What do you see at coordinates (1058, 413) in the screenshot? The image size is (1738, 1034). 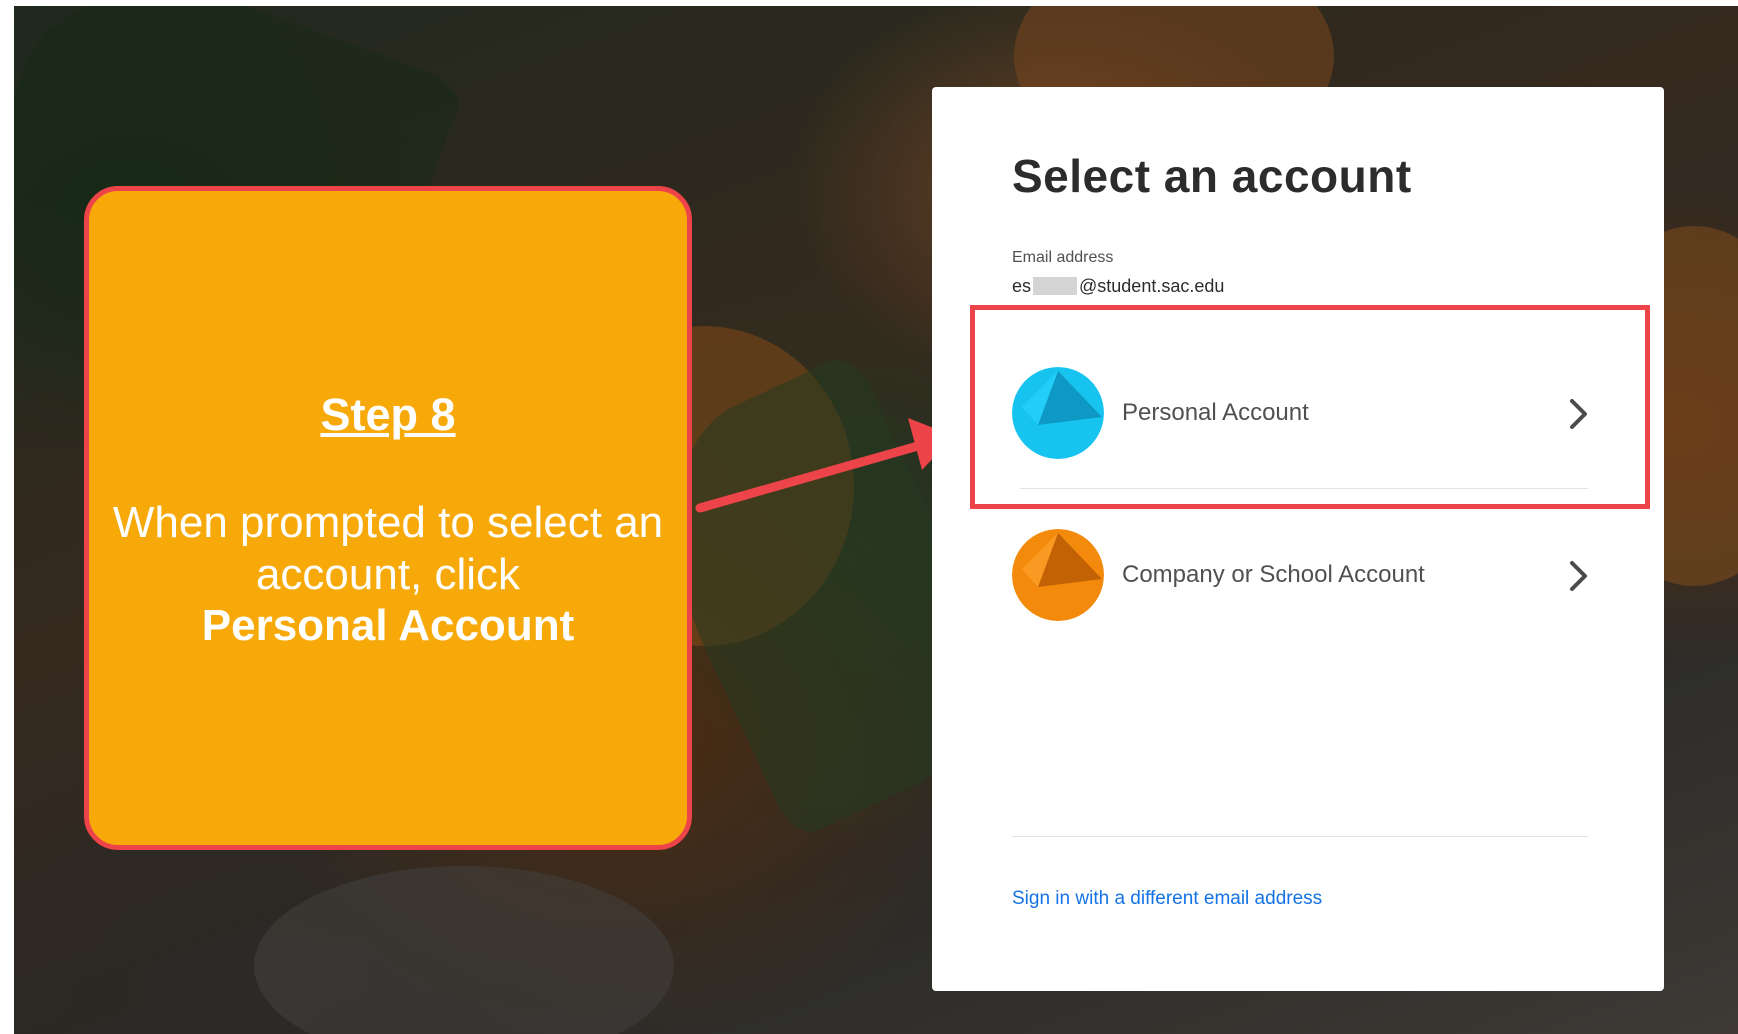 I see `personal-account-avatar-icon` at bounding box center [1058, 413].